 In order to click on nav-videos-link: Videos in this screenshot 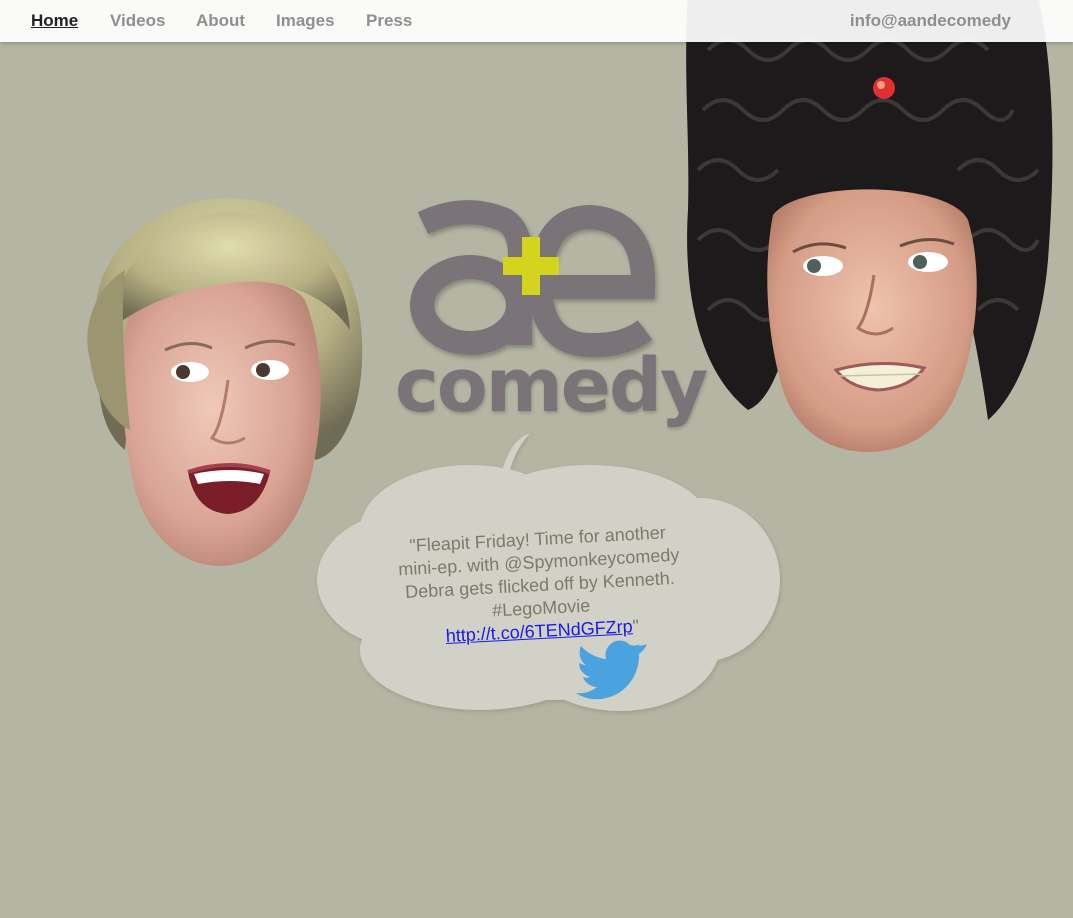, I will do `click(137, 21)`.